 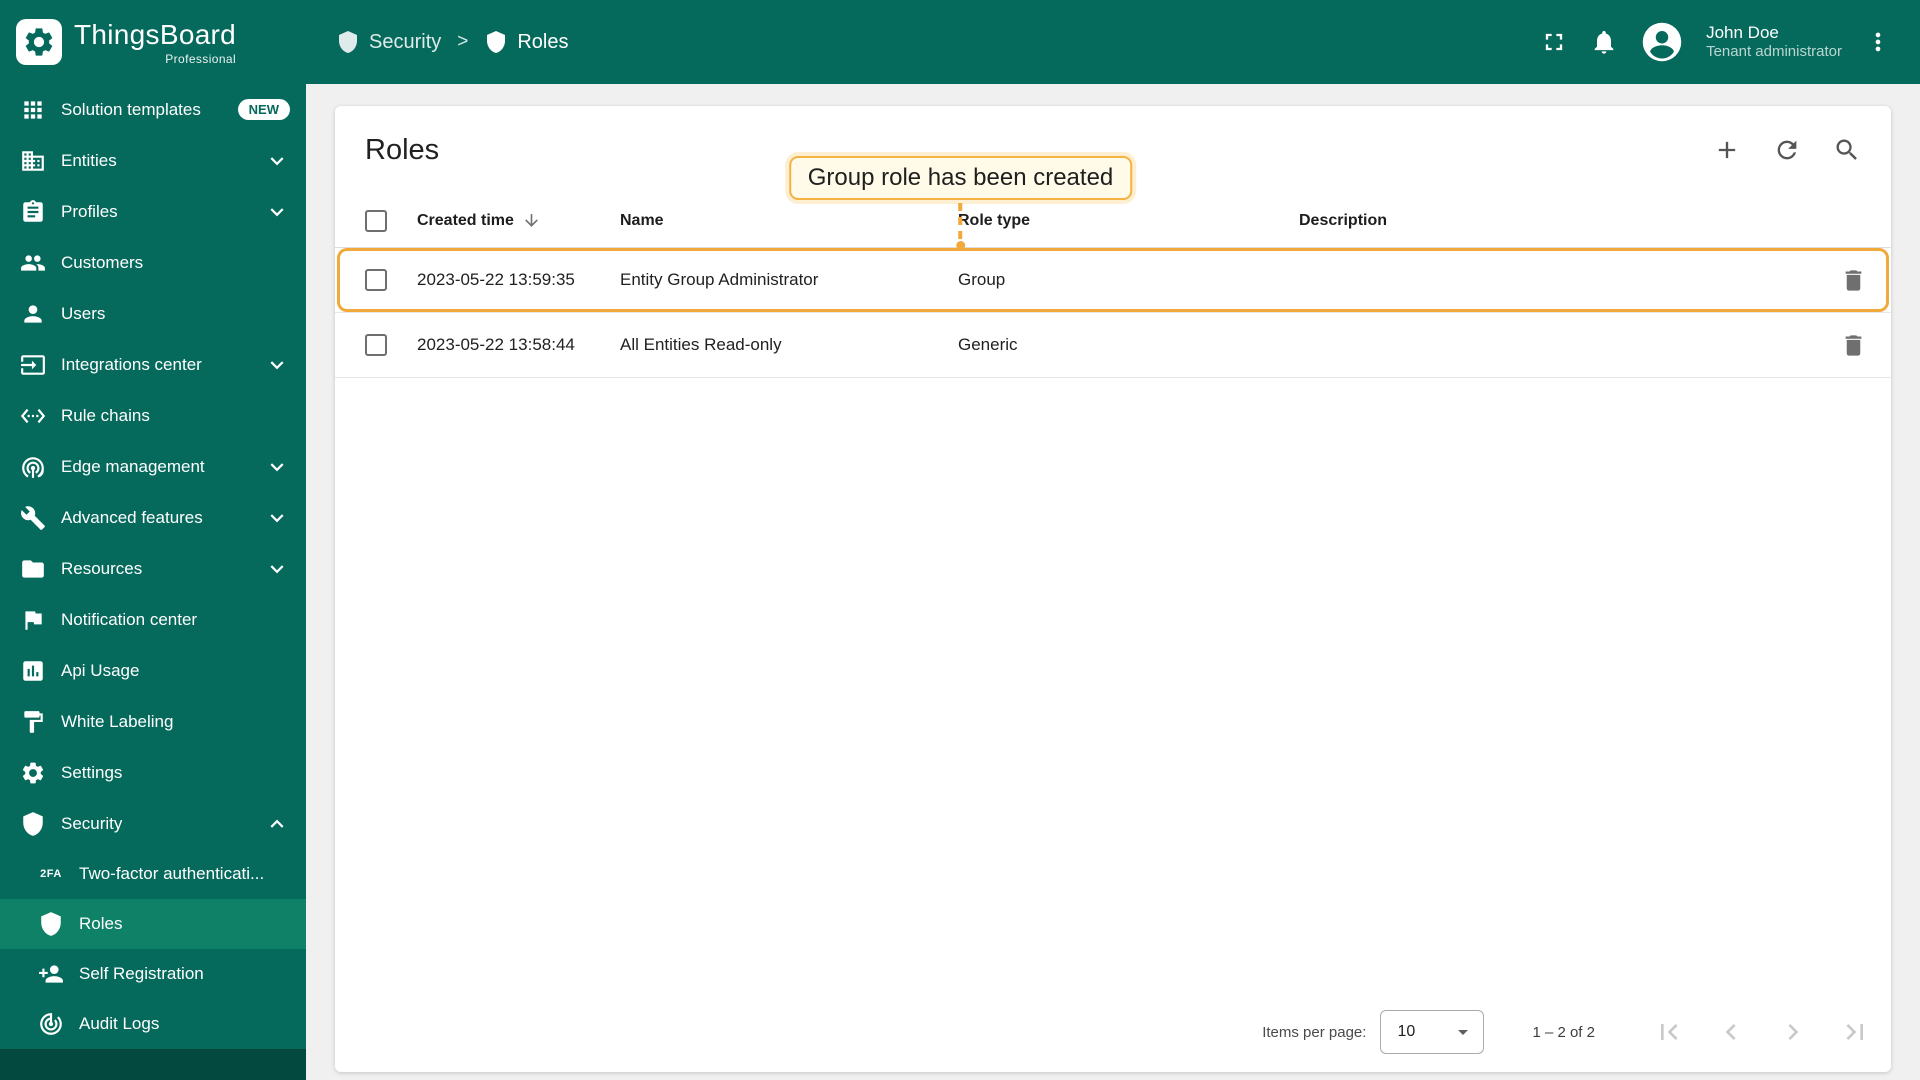 What do you see at coordinates (153, 160) in the screenshot?
I see `sidebar-item-entities: Entities` at bounding box center [153, 160].